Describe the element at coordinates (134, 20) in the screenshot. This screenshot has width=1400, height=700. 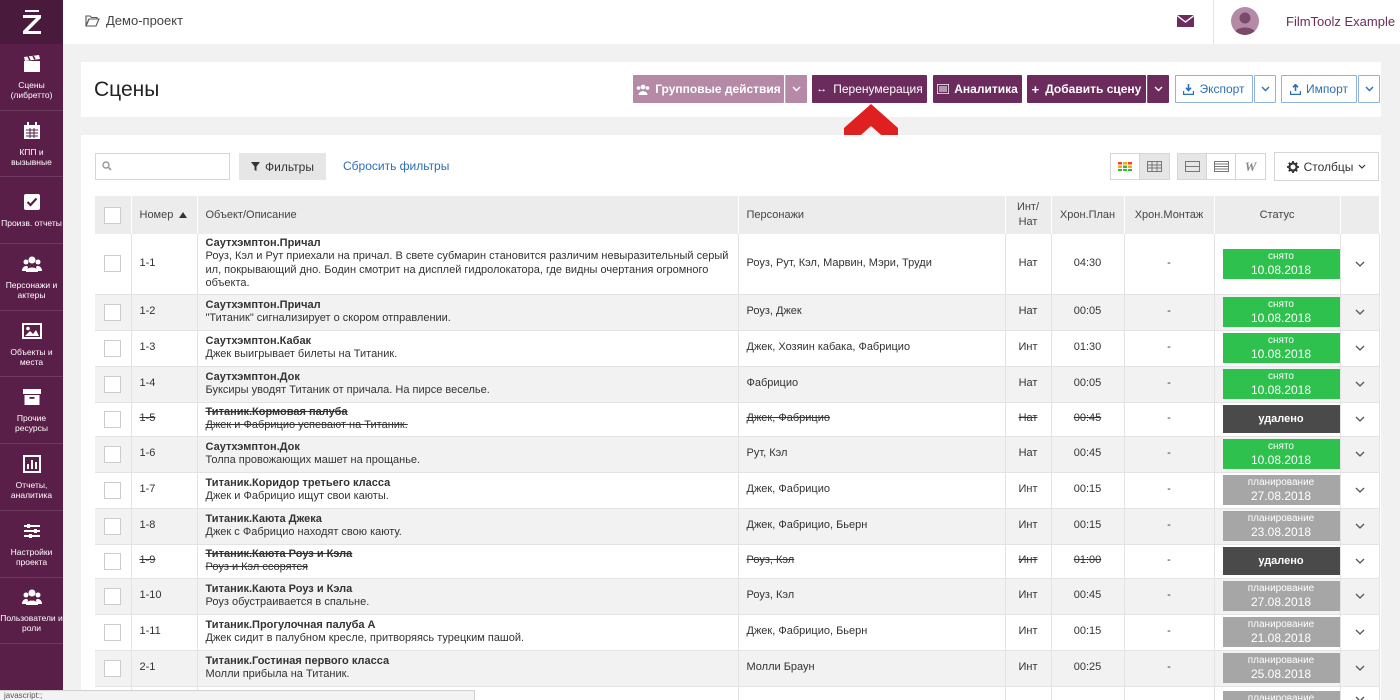
I see `breadcrumb: Демо-проект` at that location.